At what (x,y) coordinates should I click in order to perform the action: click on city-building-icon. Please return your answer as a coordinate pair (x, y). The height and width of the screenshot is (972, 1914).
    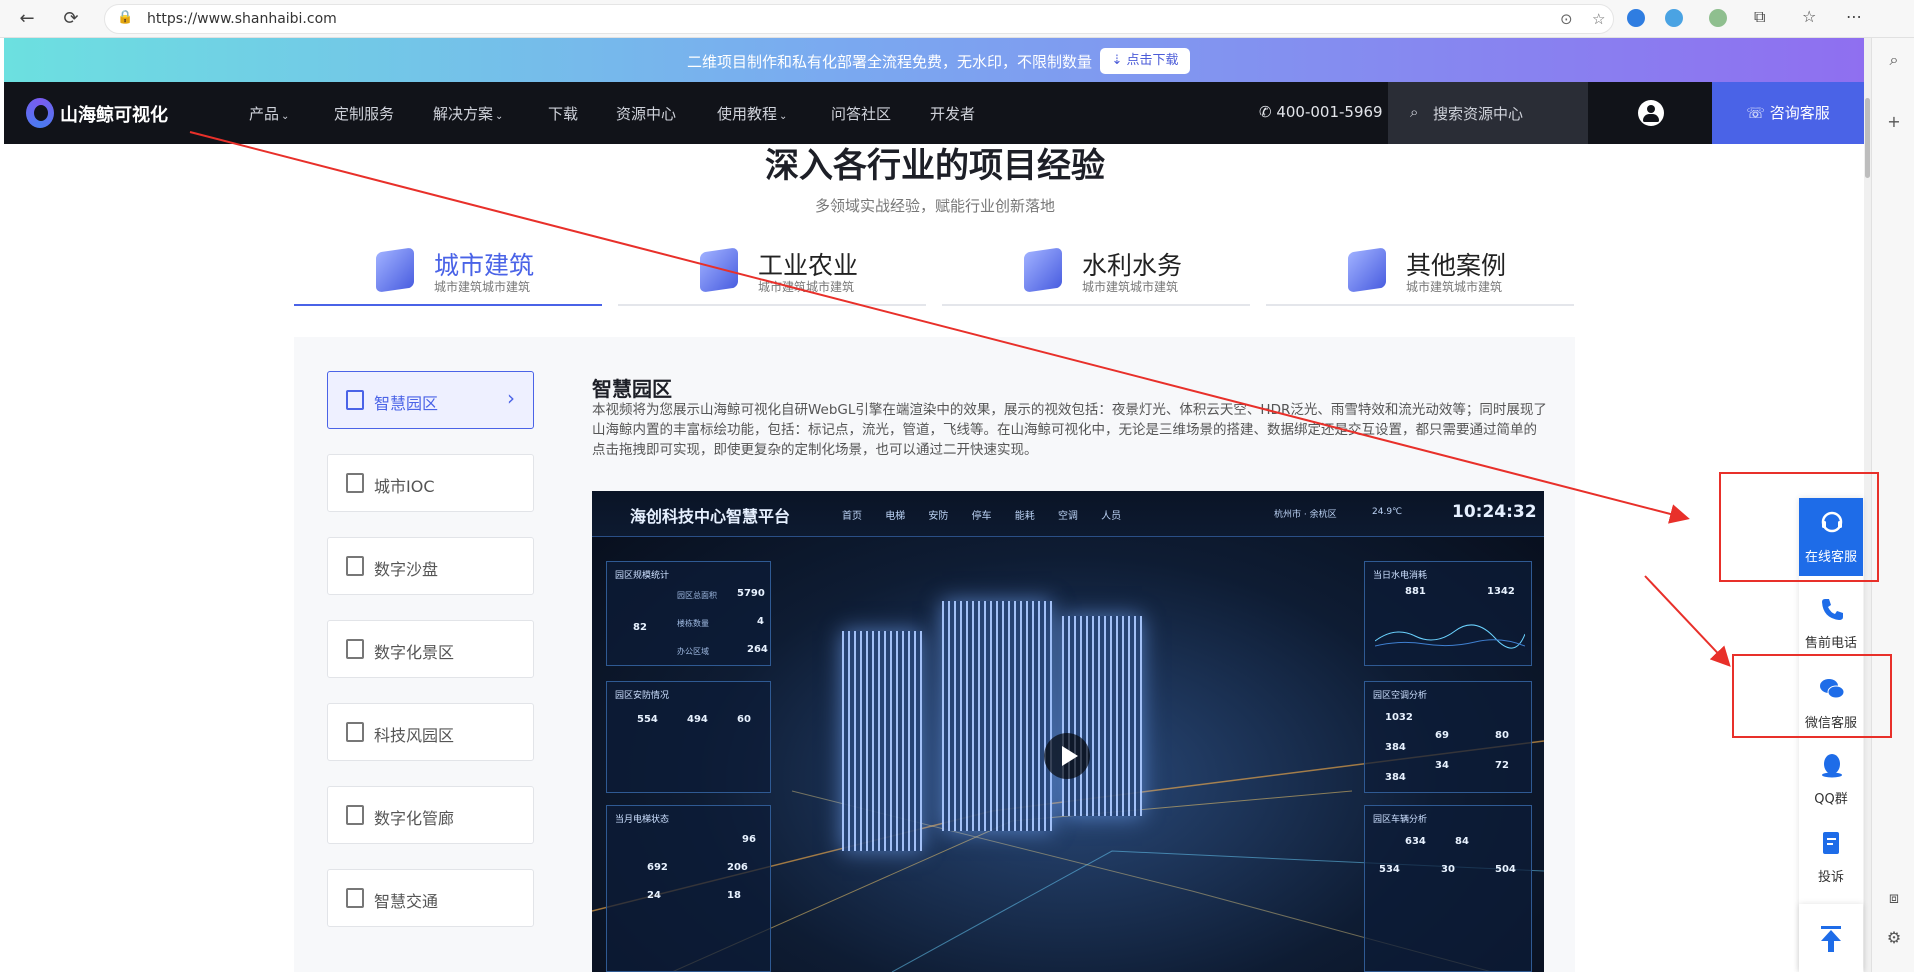
    Looking at the image, I should click on (395, 270).